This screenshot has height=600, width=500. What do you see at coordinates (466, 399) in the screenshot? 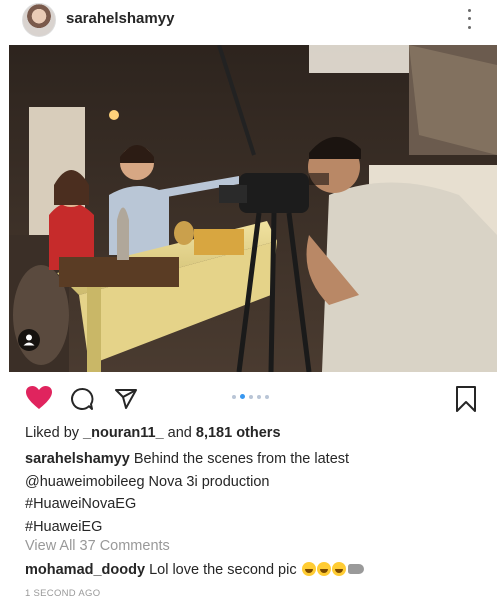
I see `save-icon` at bounding box center [466, 399].